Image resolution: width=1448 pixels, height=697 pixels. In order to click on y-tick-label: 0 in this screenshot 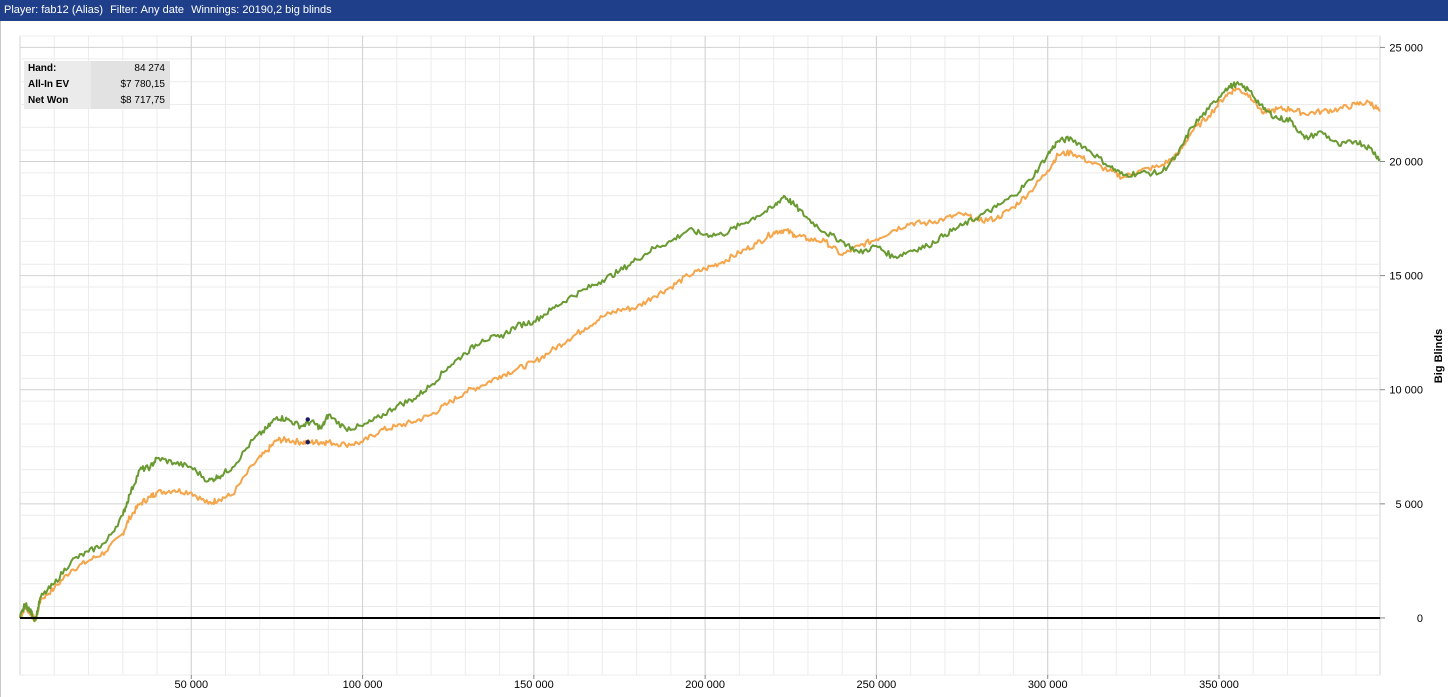, I will do `click(1420, 619)`.